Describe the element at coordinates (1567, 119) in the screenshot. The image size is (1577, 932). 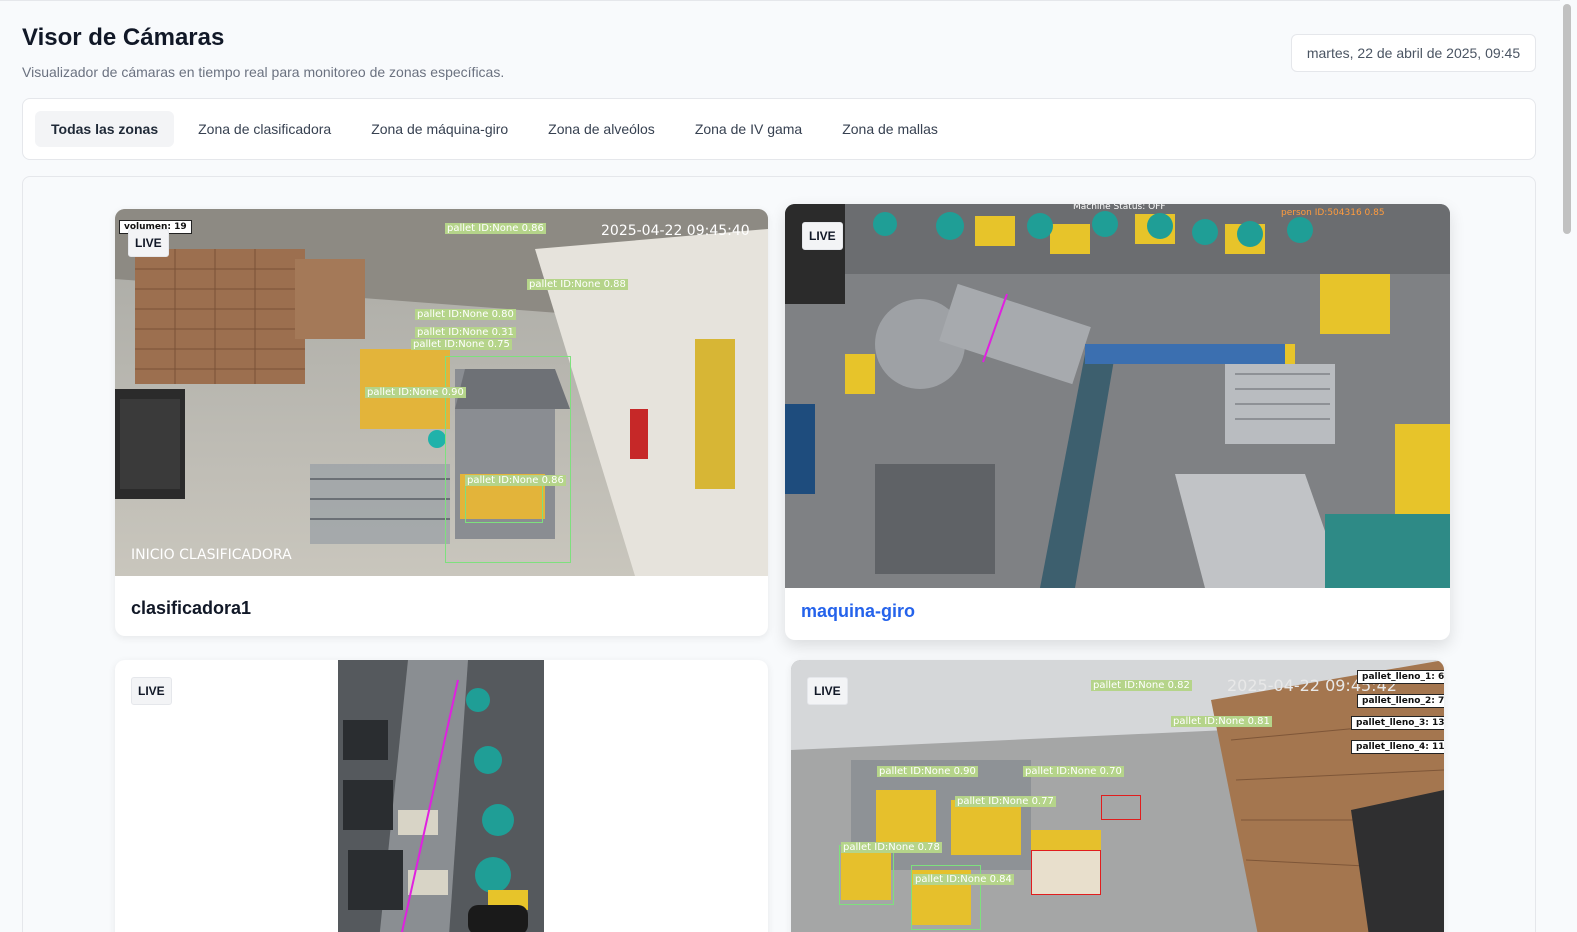
I see `scrollbar-thumb` at that location.